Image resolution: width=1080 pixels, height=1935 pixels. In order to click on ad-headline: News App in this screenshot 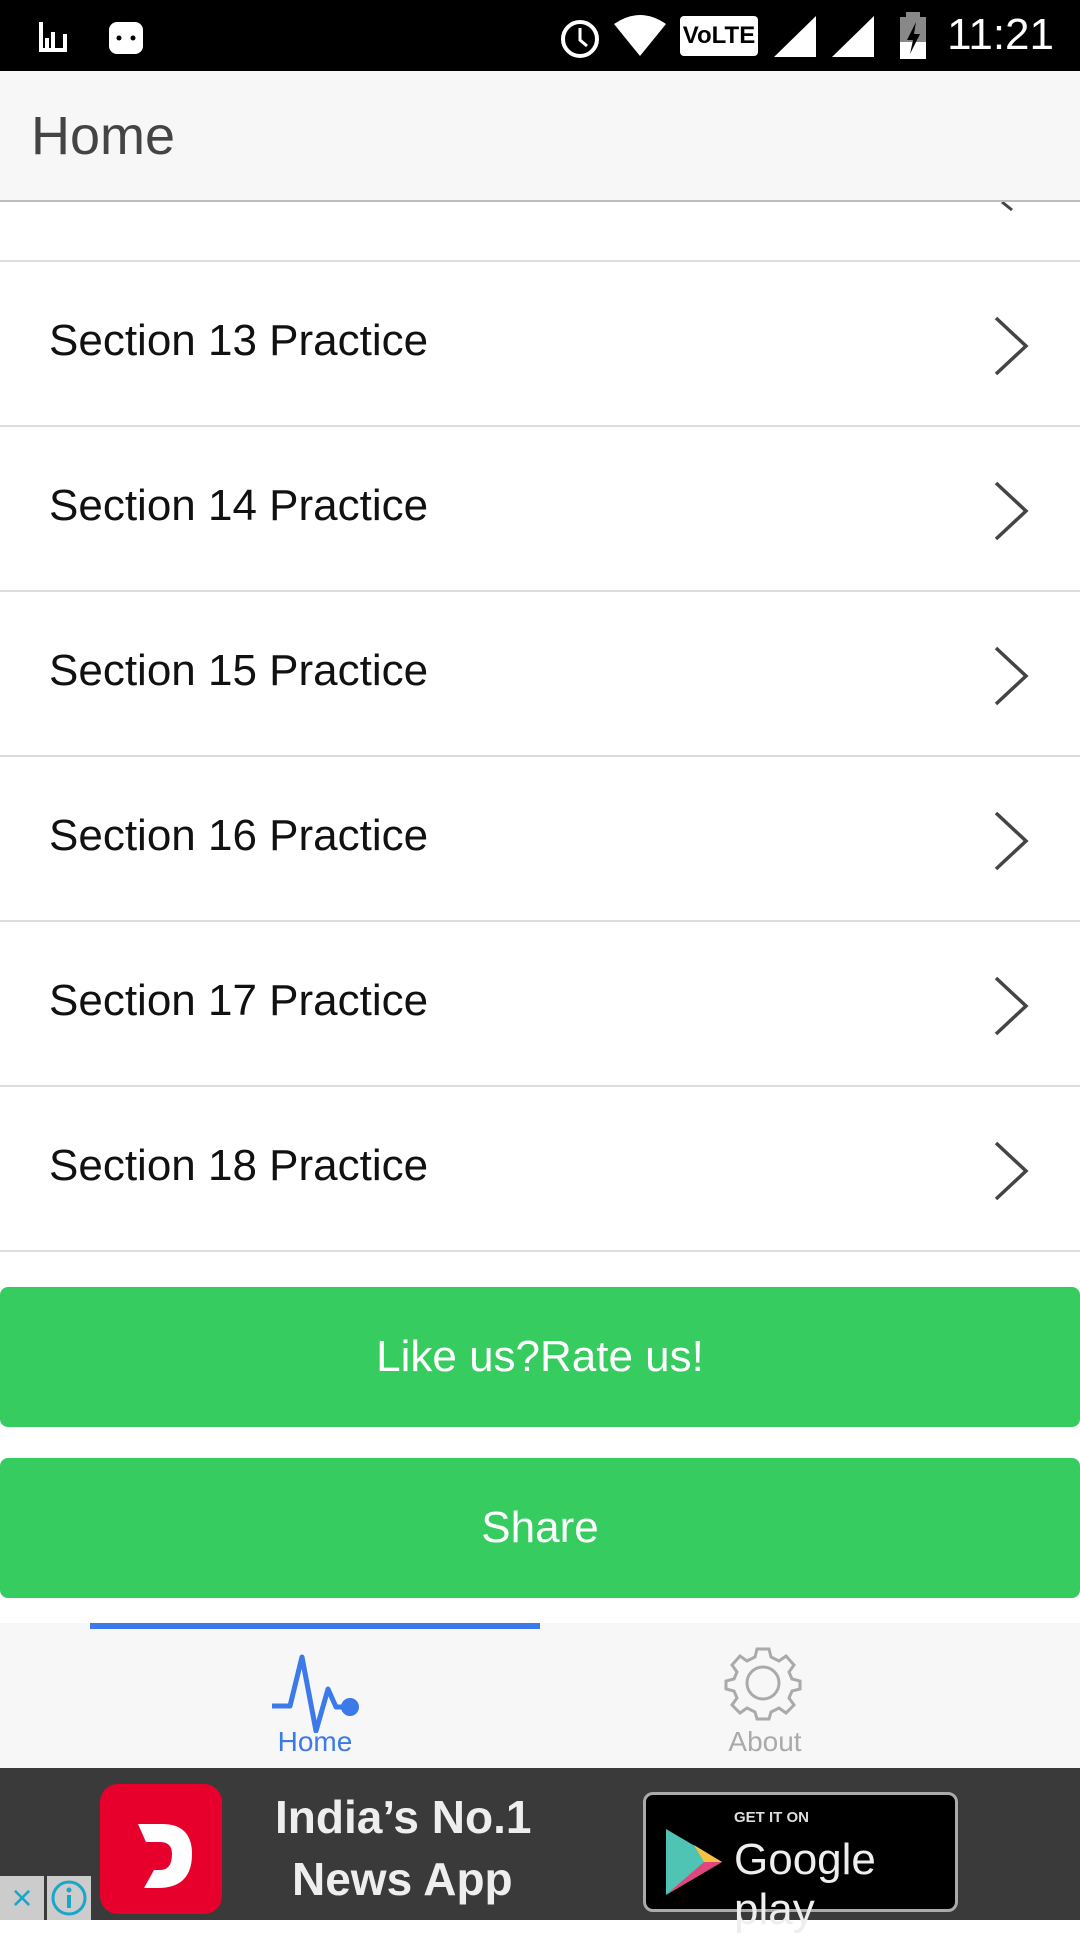, I will do `click(402, 1879)`.